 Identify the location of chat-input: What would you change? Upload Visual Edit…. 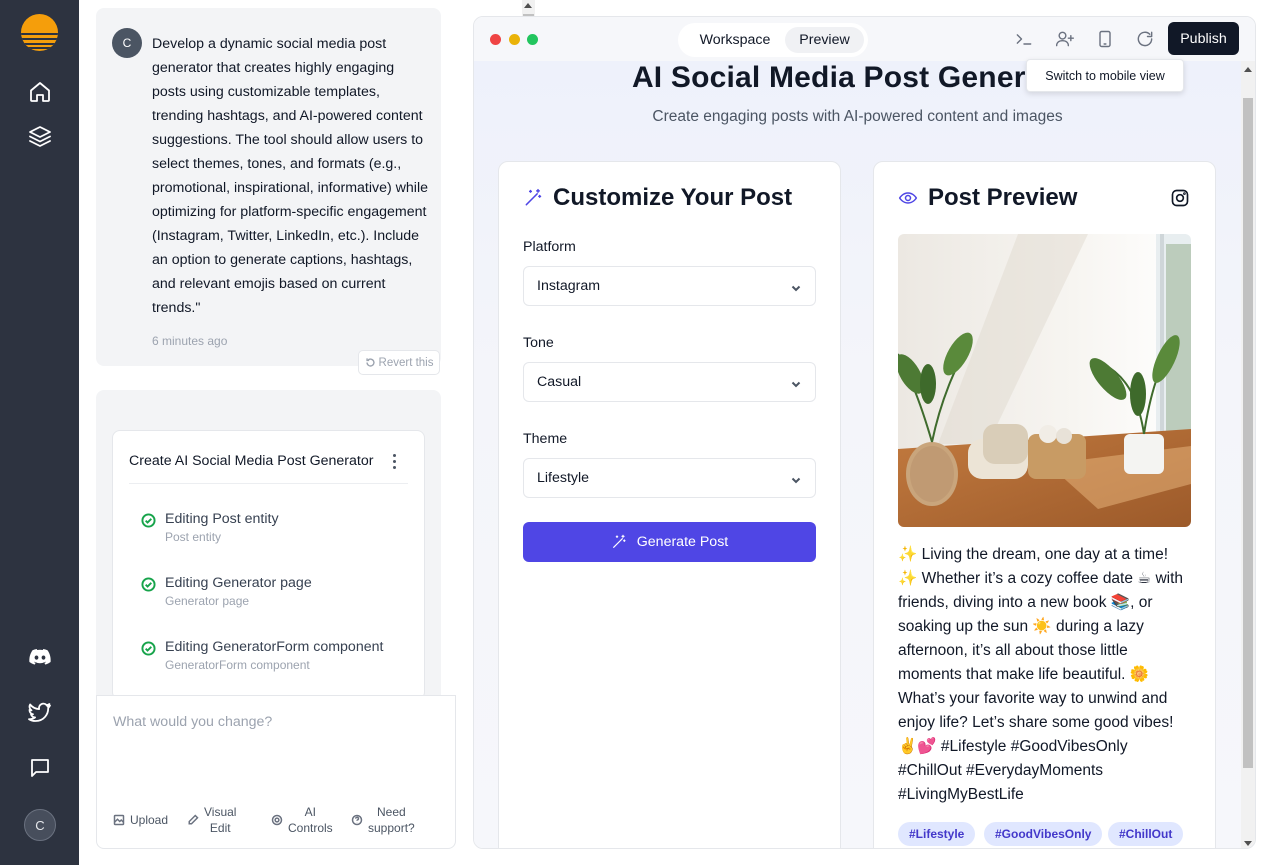
(276, 772).